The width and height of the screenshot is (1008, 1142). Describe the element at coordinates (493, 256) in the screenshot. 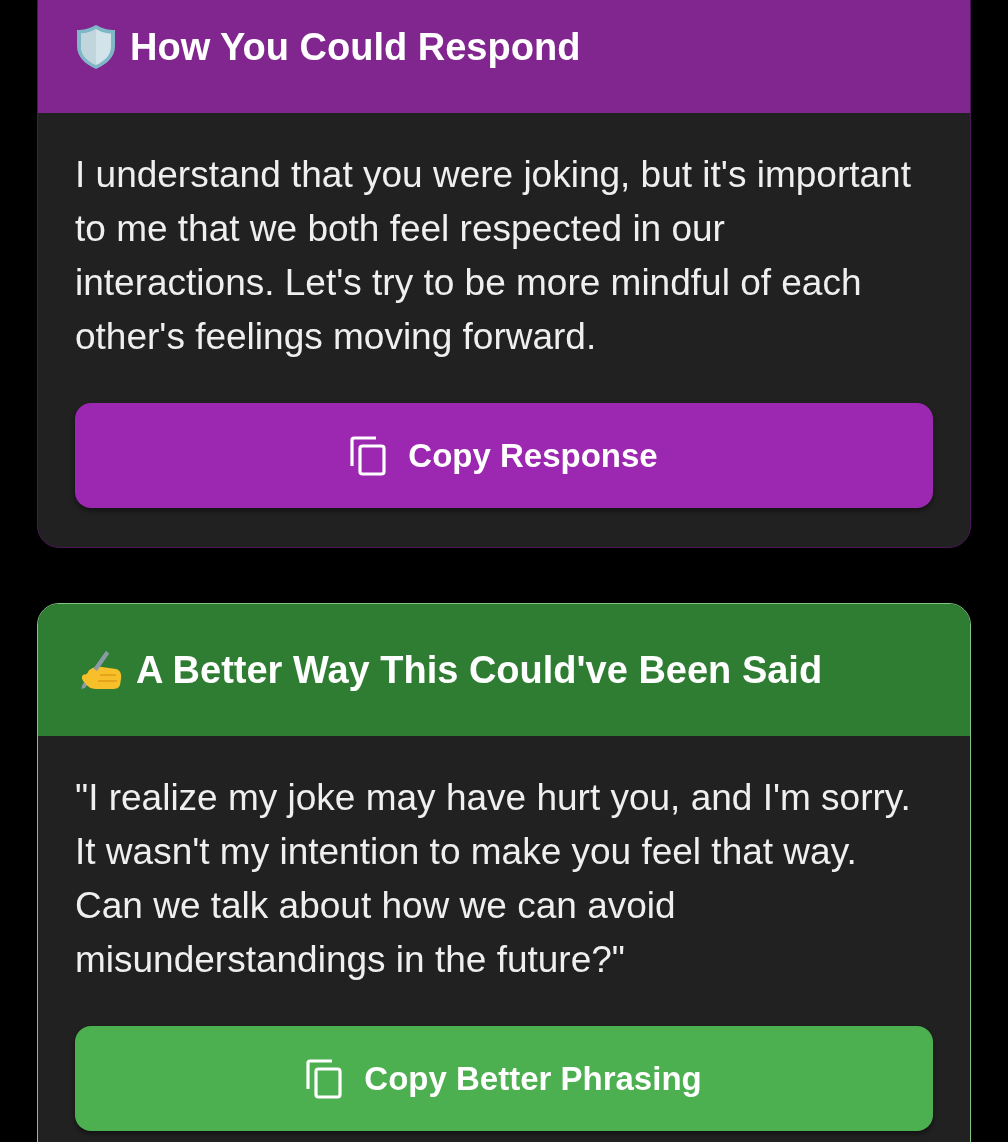

I see `message-text: I understand that you were joking, but it's important to me that we both feel respected in our interactions. Let's try to be more mindful of each other's feelings moving forward.` at that location.